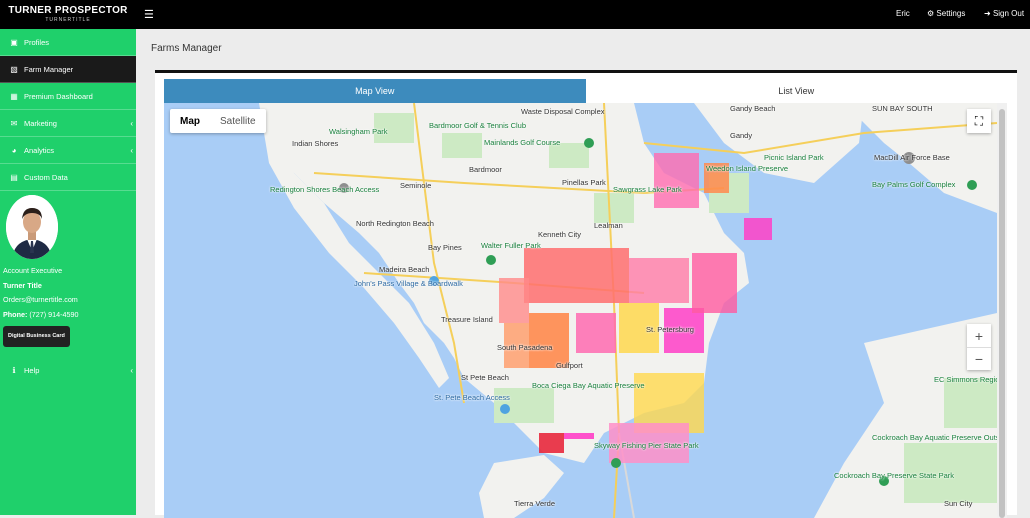 The image size is (1030, 518). Describe the element at coordinates (375, 91) in the screenshot. I see `tab-map-view: Map View` at that location.